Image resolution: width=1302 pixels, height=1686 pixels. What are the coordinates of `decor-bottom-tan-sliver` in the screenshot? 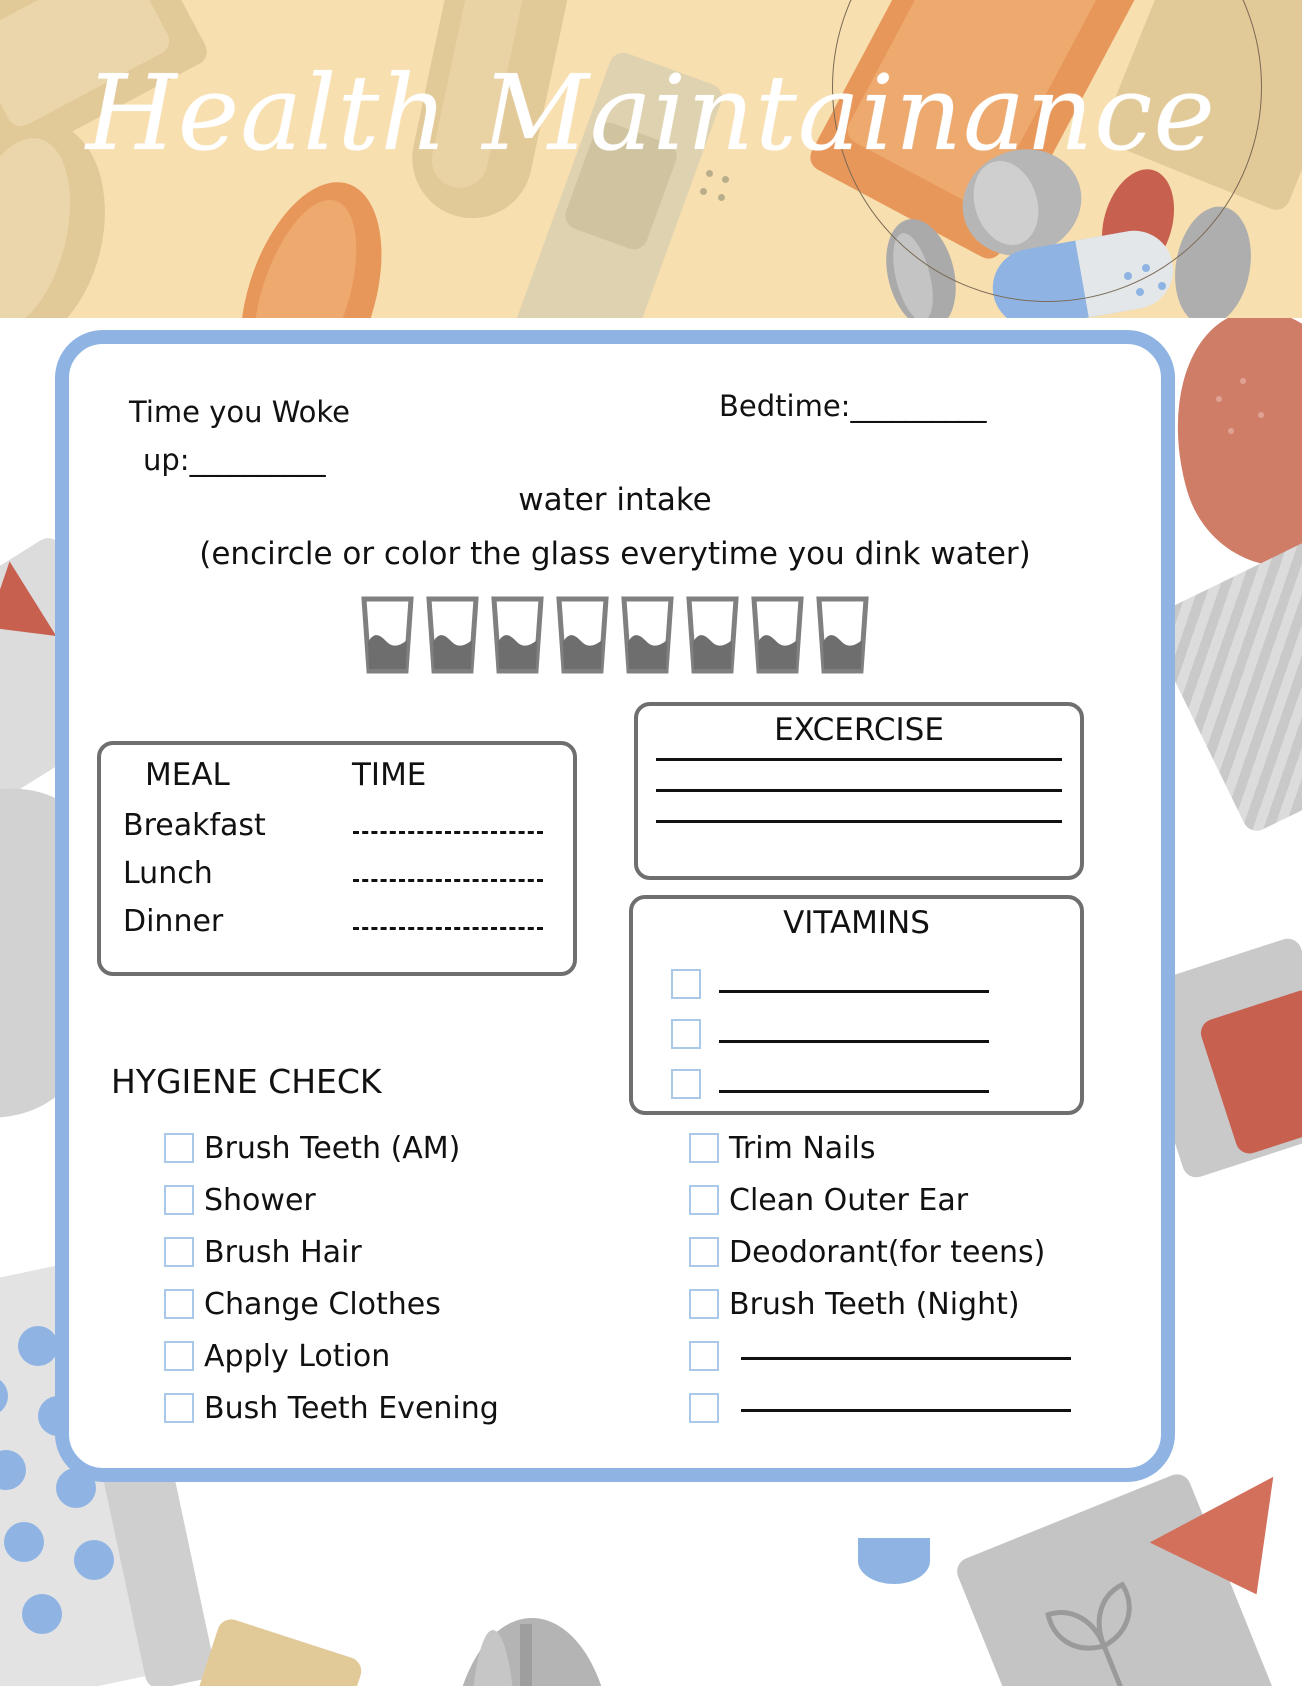 It's located at (275, 1650).